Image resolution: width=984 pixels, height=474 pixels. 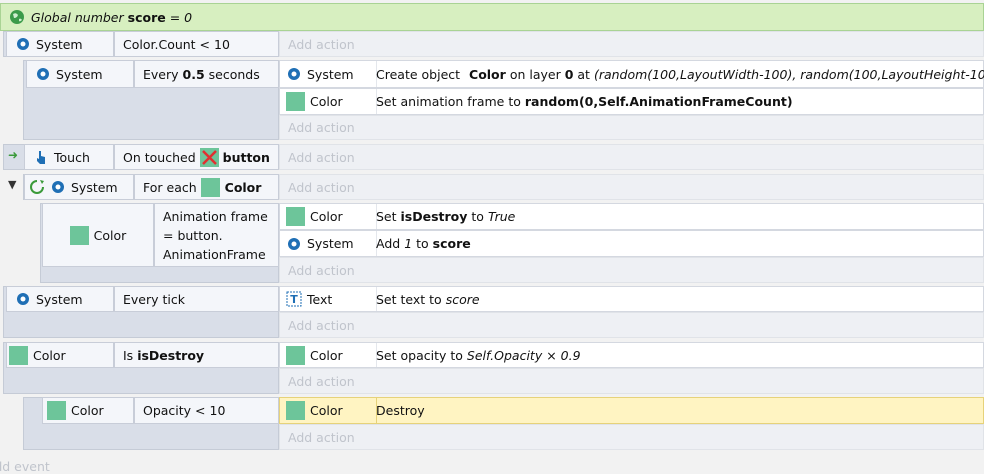 I want to click on event-1-object: System, so click(x=60, y=44).